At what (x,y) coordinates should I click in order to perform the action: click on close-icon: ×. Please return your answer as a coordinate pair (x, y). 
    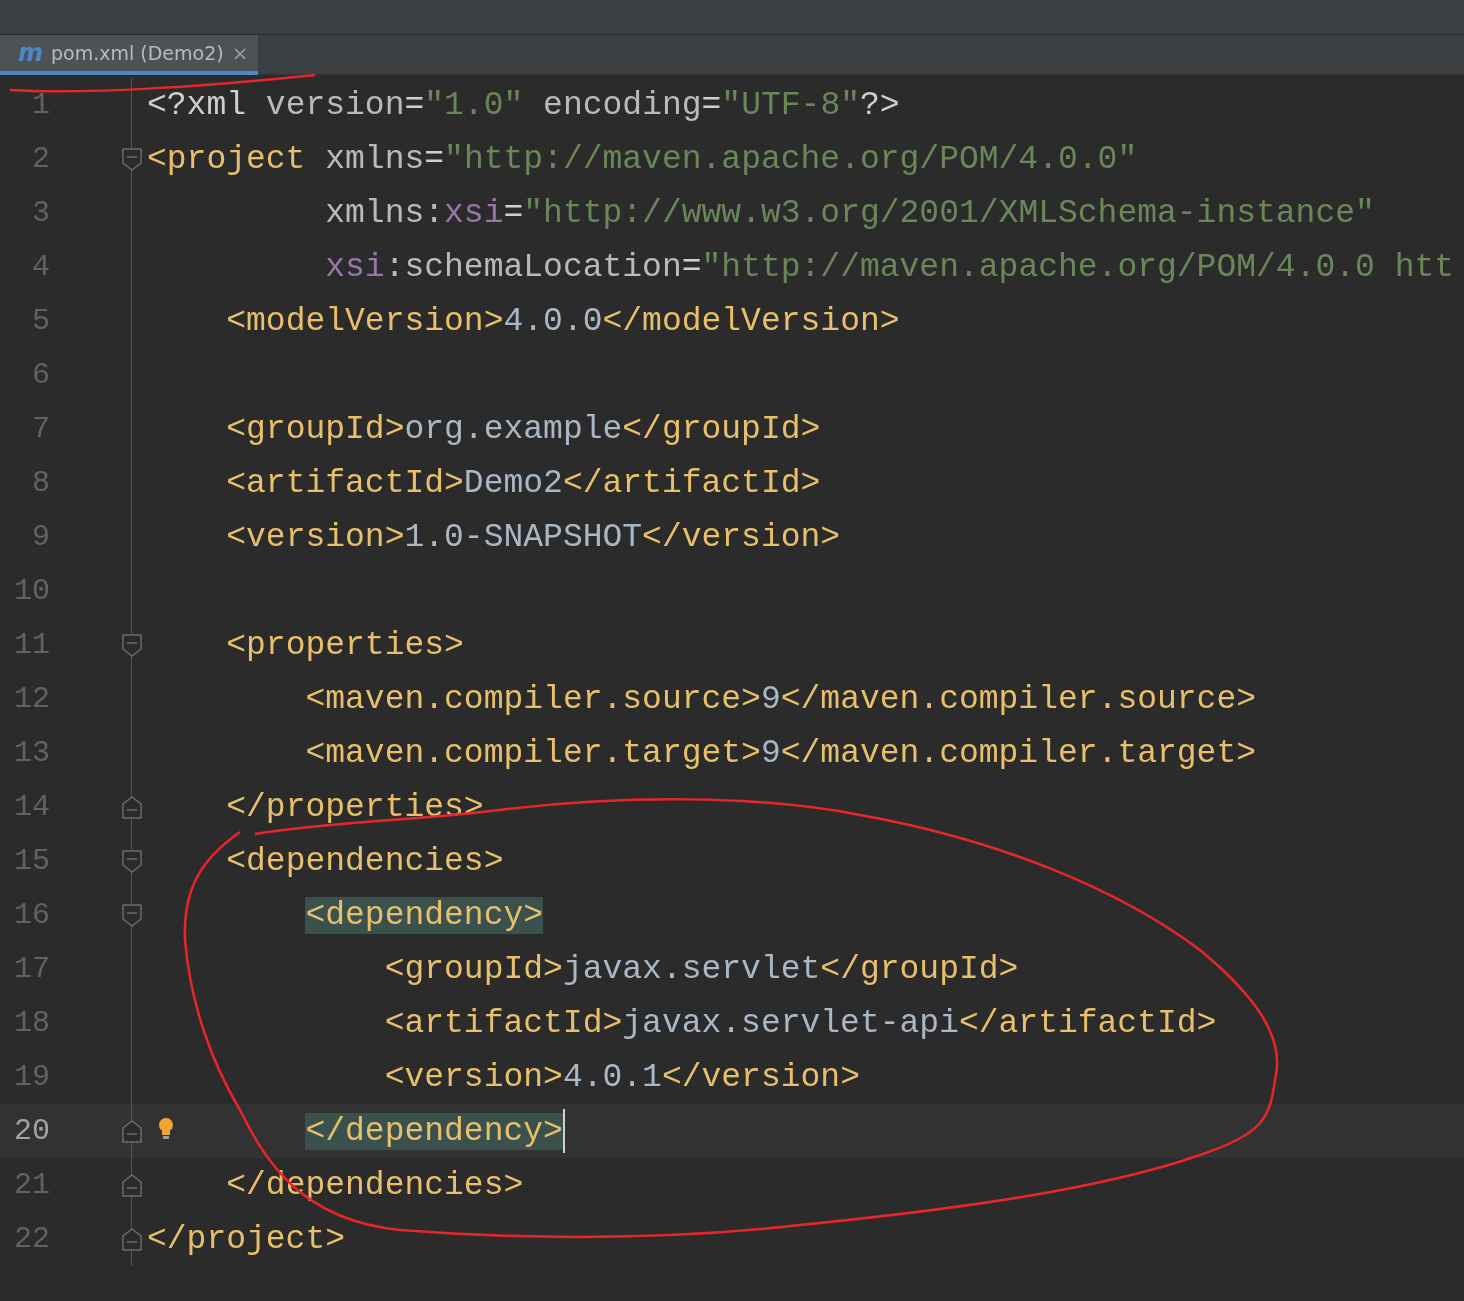
    Looking at the image, I should click on (240, 53).